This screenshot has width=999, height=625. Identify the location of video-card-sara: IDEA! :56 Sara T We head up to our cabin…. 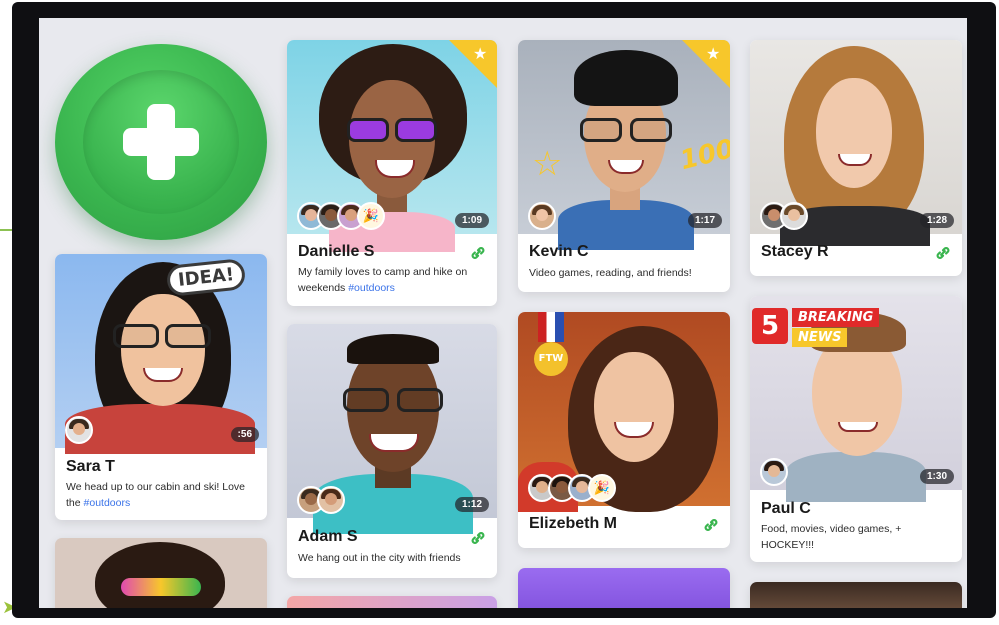
(161, 387).